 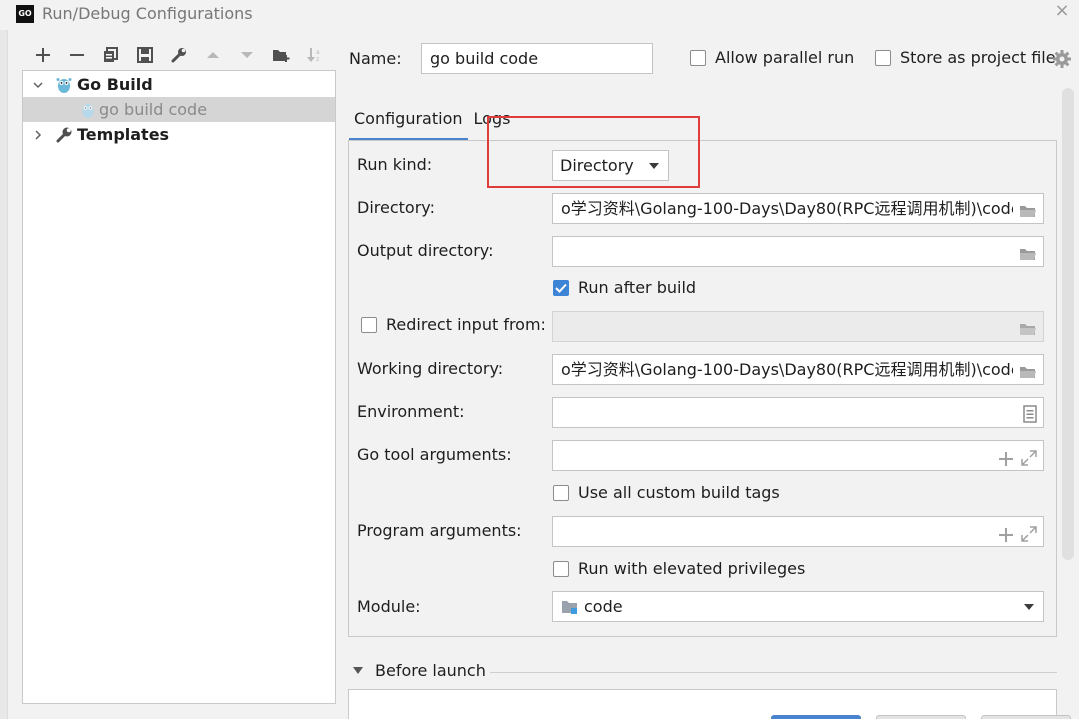 What do you see at coordinates (145, 55) in the screenshot?
I see `save-icon` at bounding box center [145, 55].